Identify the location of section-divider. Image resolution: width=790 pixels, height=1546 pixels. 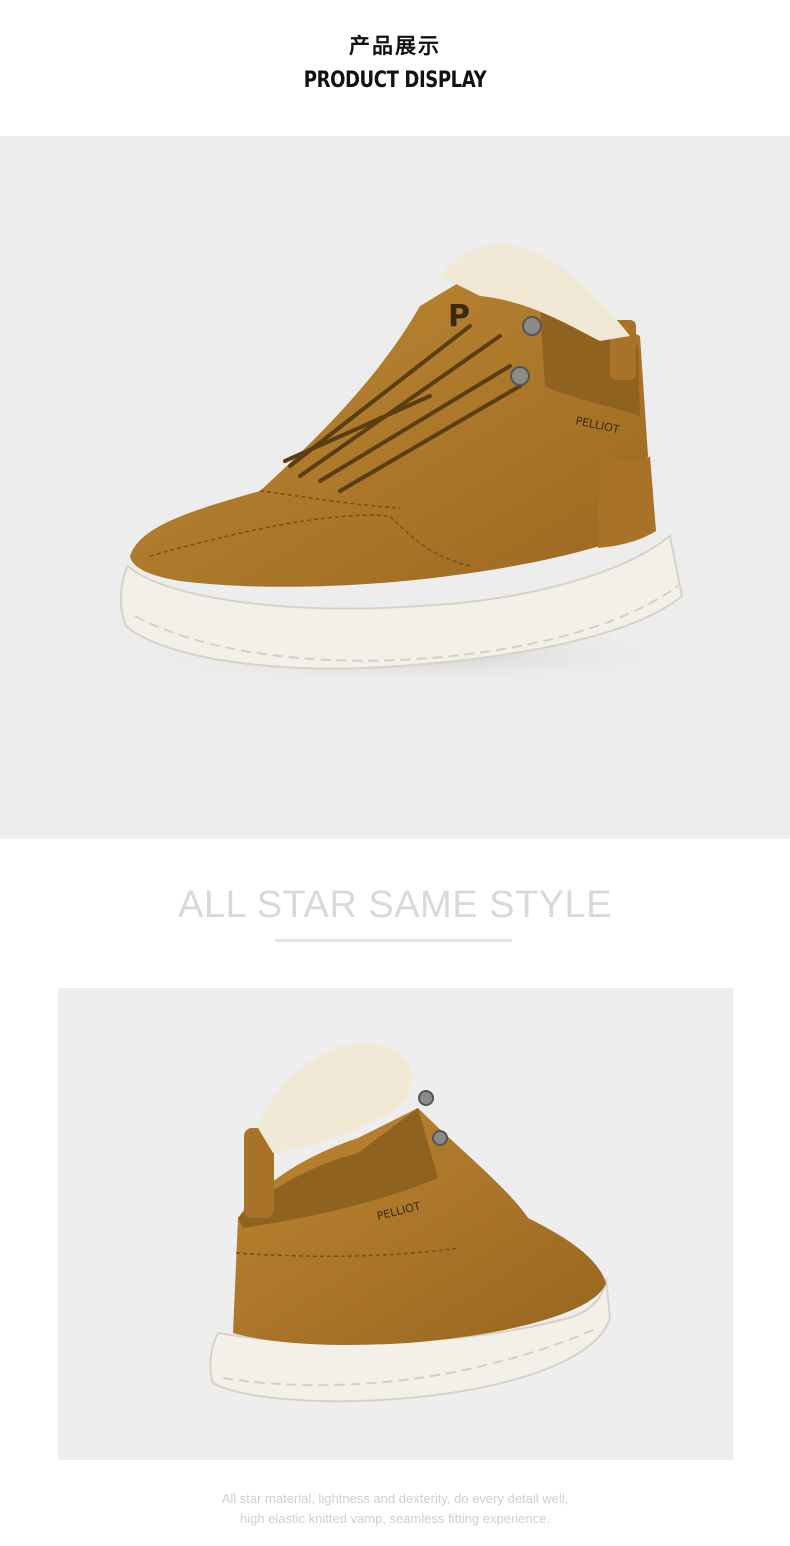
(393, 940).